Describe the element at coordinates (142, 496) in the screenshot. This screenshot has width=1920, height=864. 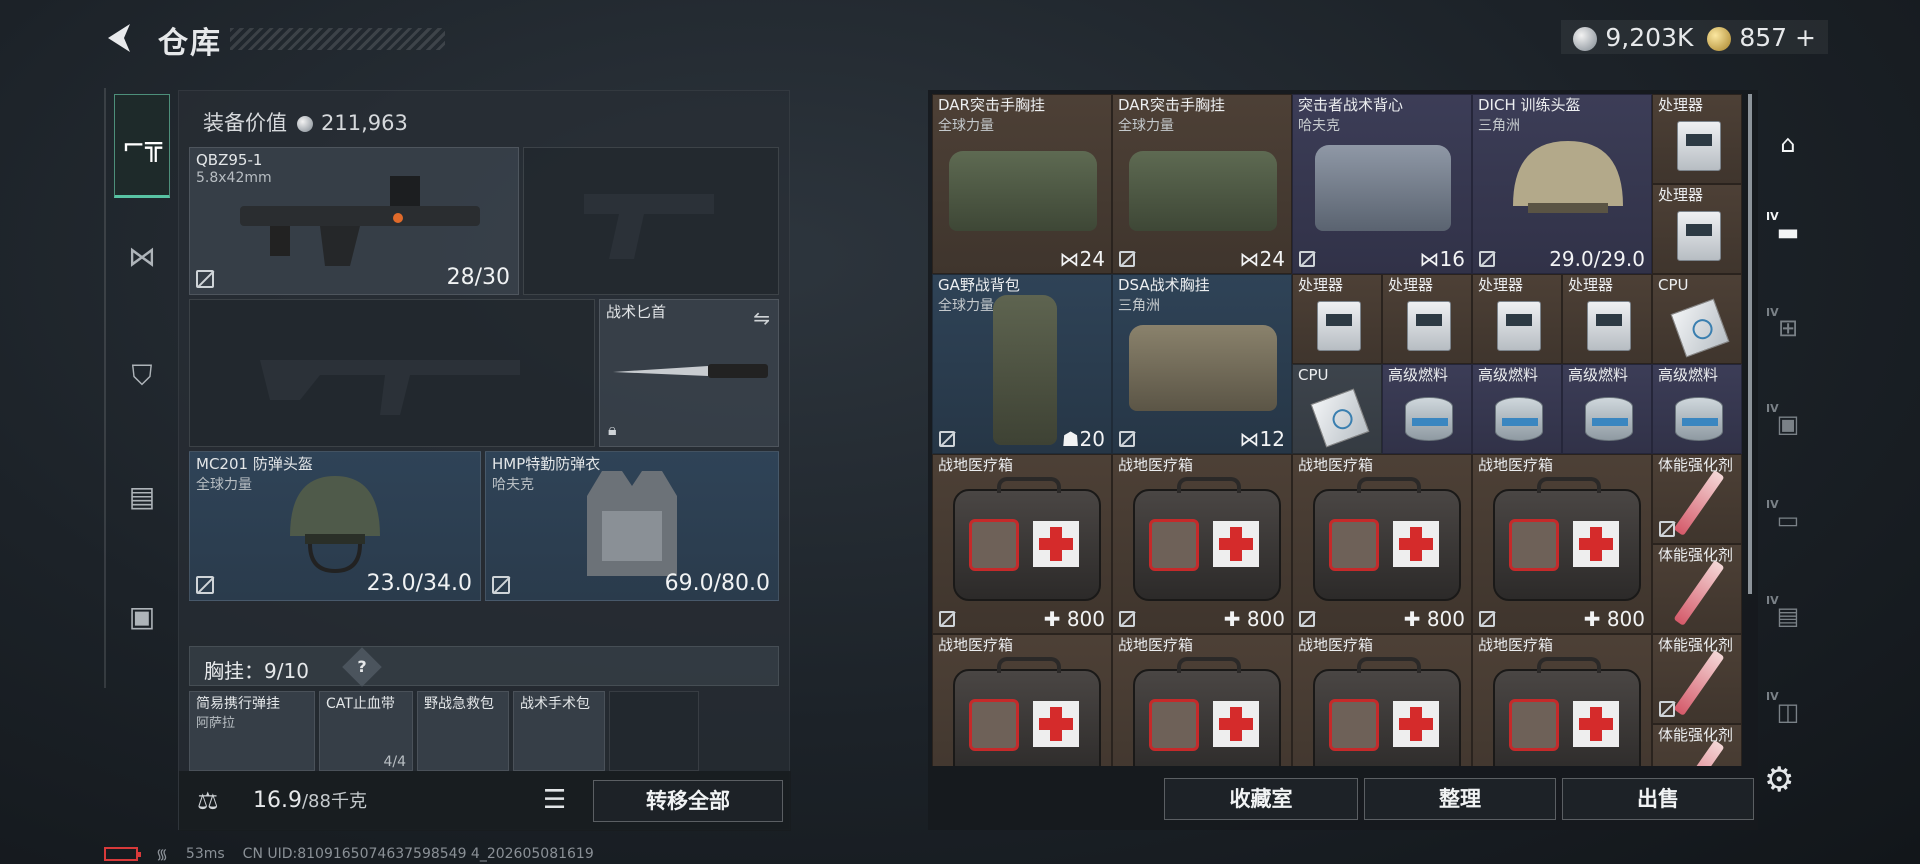
I see `nav-armor: ▤` at that location.